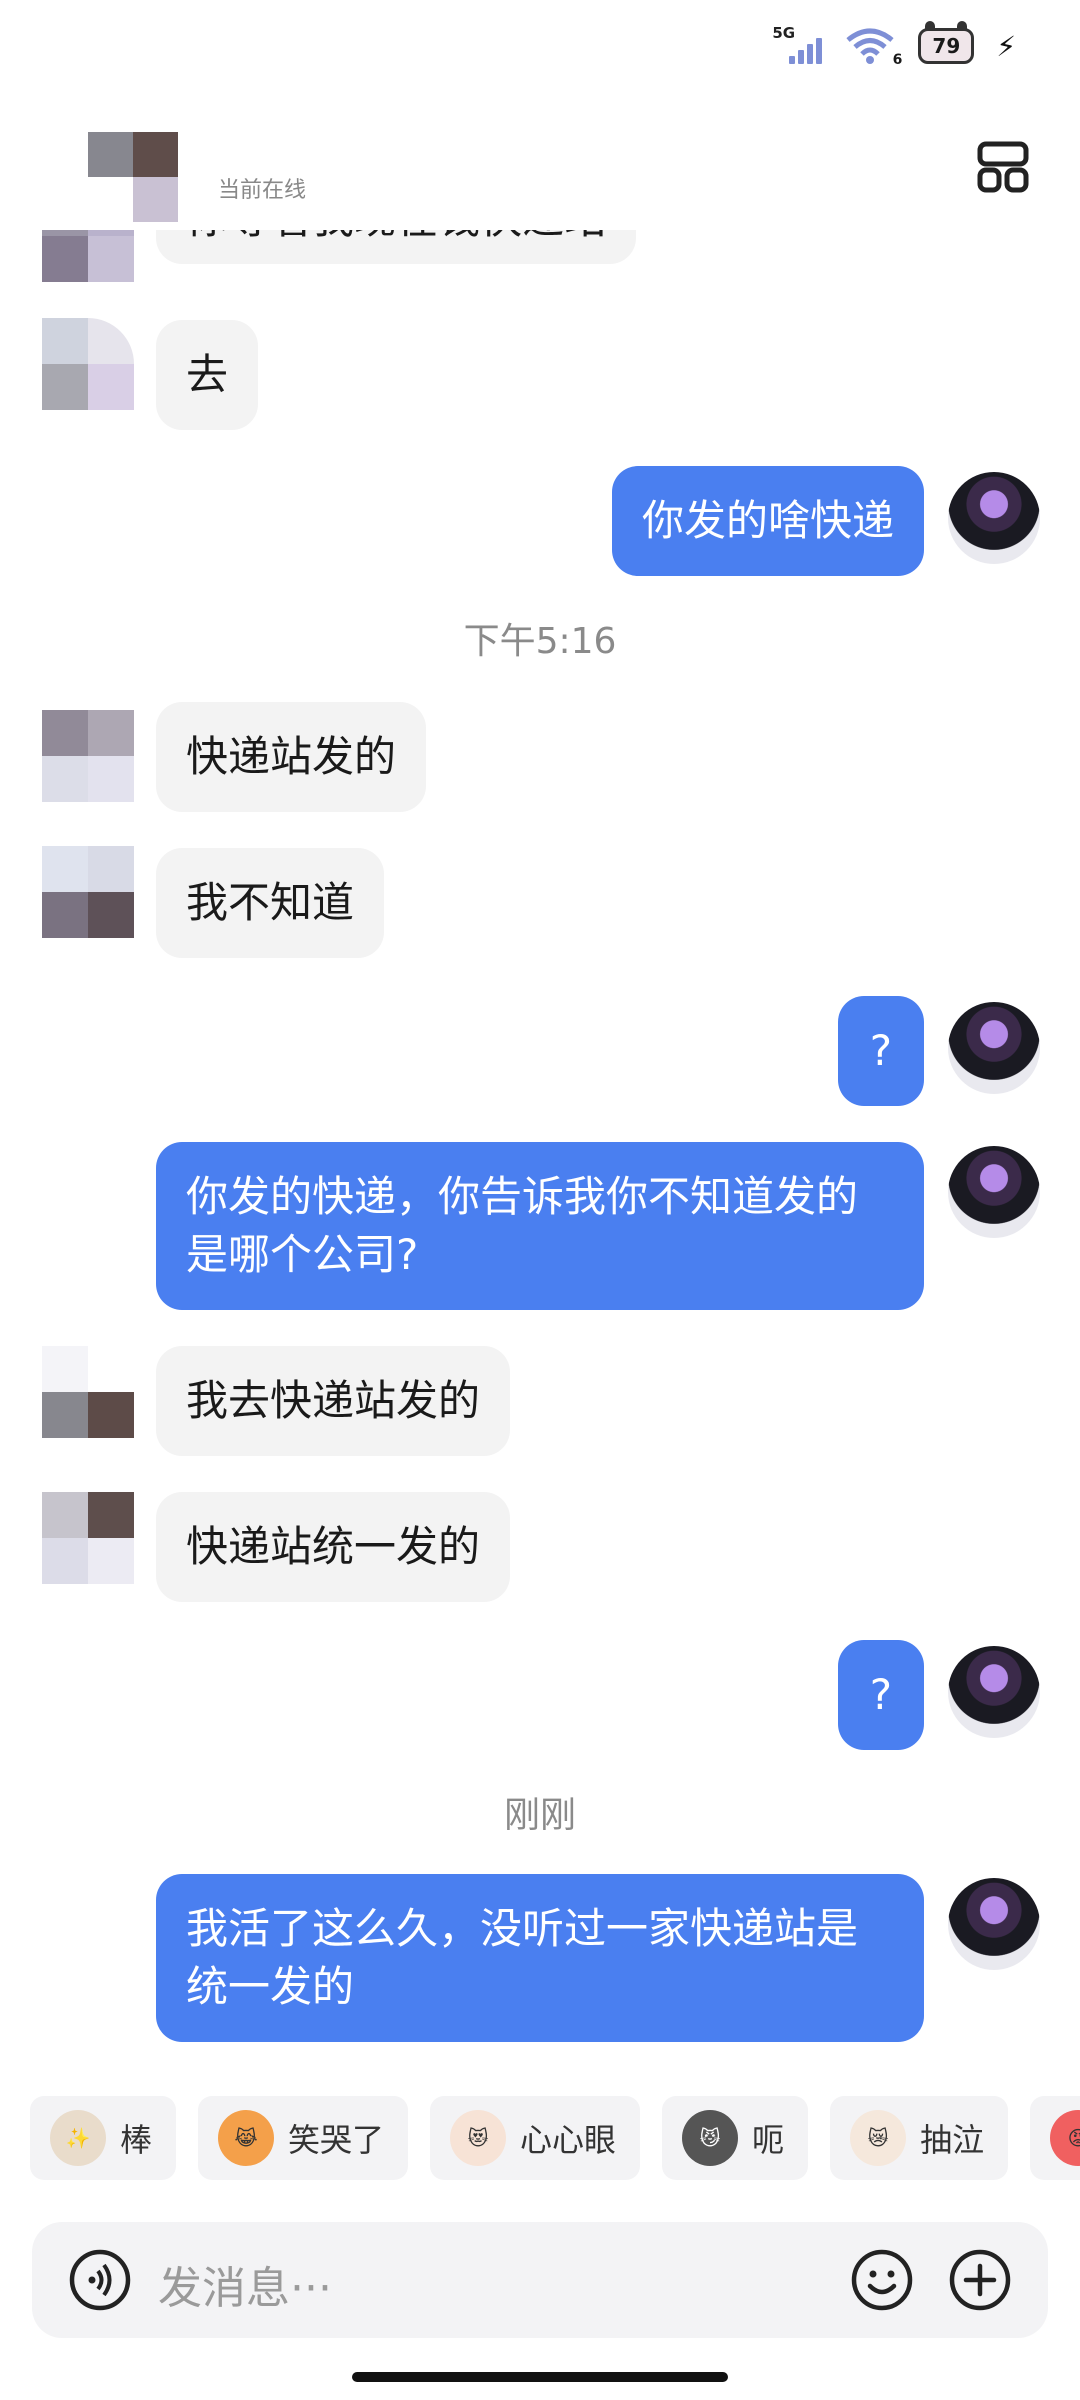  What do you see at coordinates (878, 2138) in the screenshot?
I see `cat-sob-icon: 😿` at bounding box center [878, 2138].